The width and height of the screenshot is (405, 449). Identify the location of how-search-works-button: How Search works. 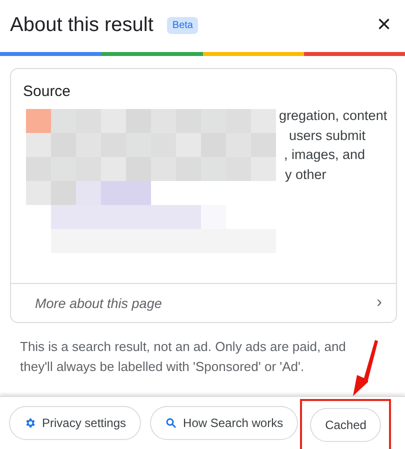
(224, 423).